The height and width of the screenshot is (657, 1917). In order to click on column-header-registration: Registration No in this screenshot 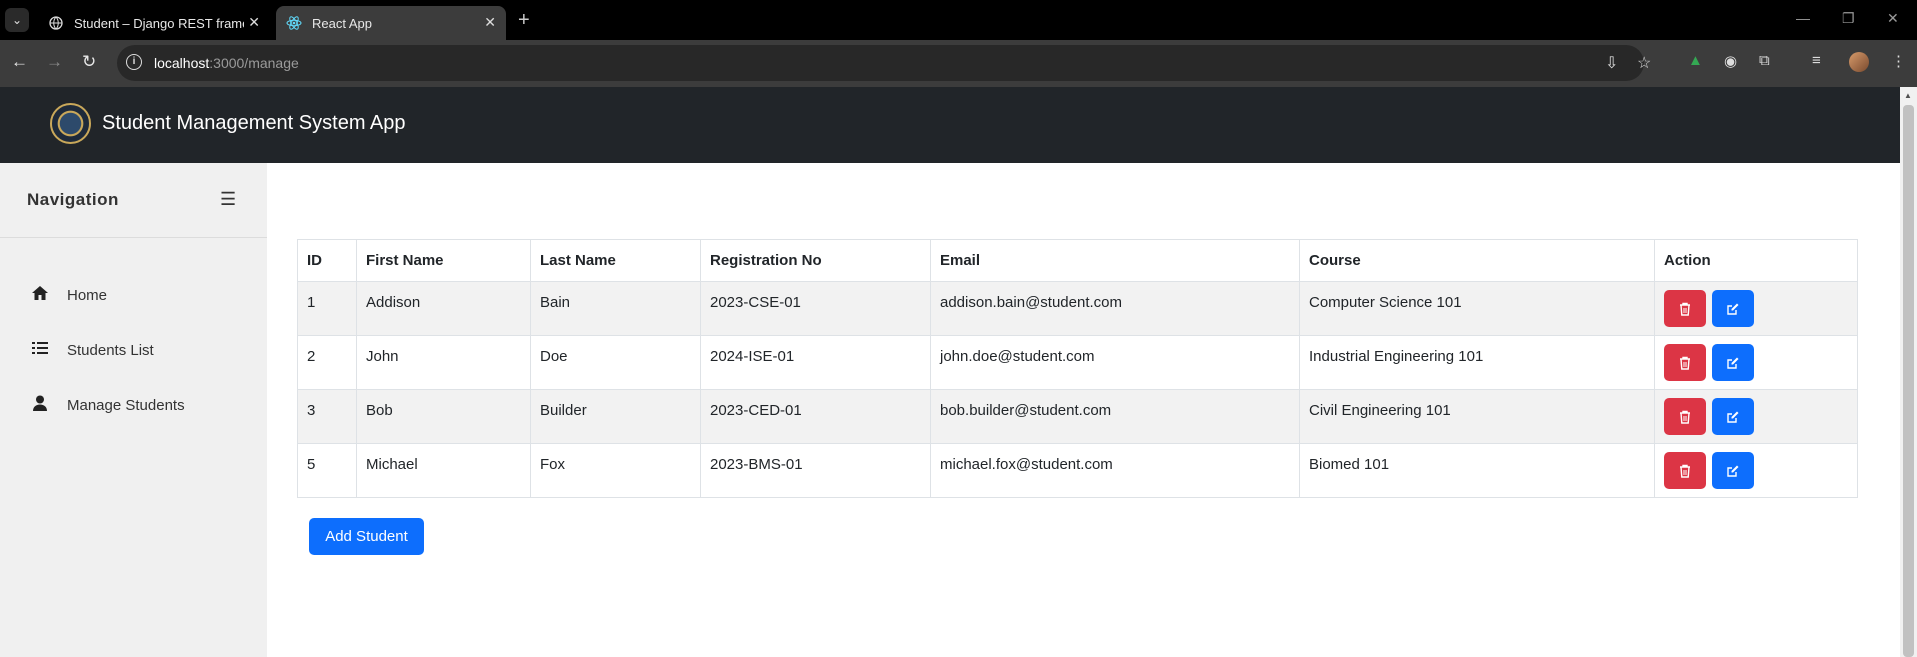, I will do `click(815, 260)`.